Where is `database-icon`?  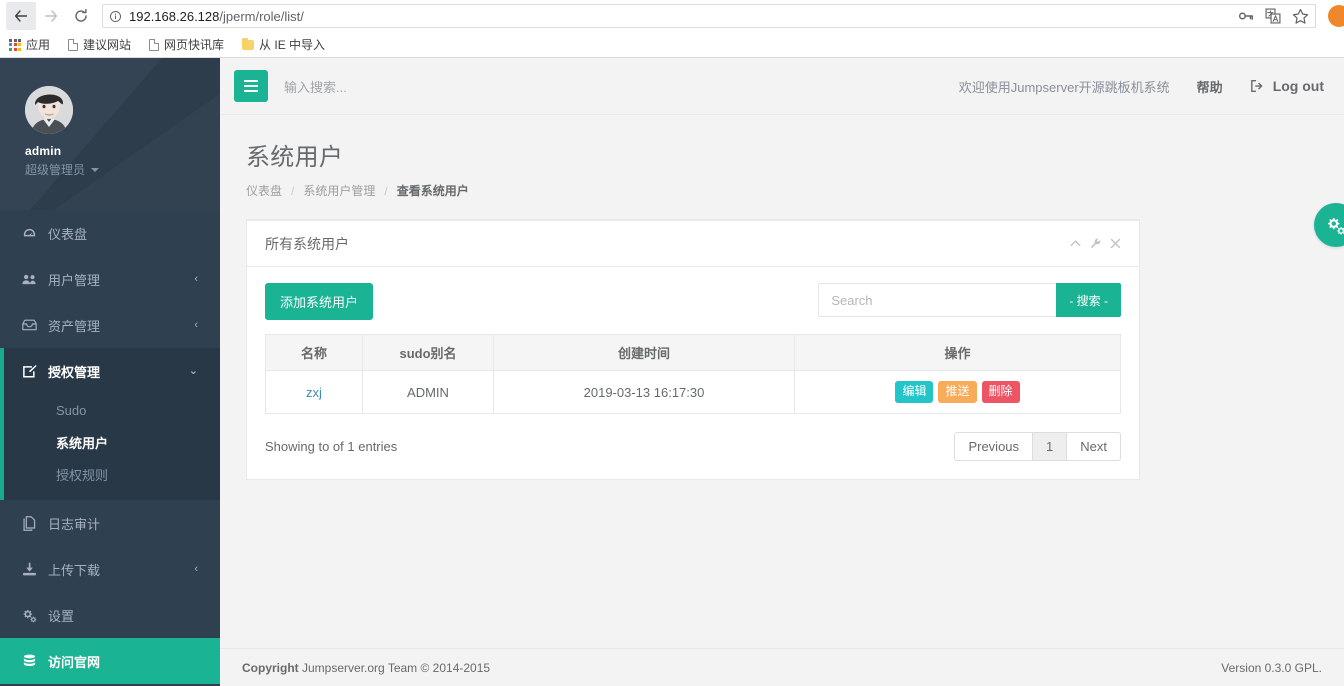
database-icon is located at coordinates (29, 661).